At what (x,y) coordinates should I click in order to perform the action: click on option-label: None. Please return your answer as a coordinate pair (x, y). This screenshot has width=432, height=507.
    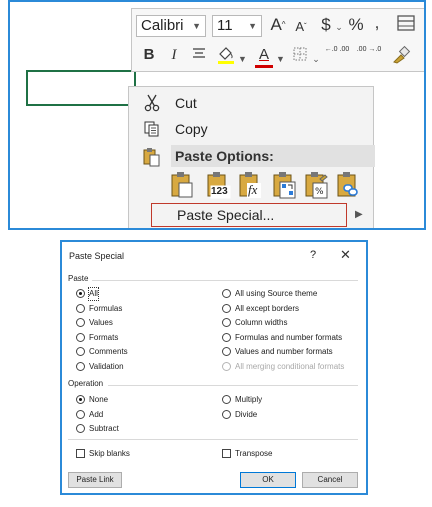
    Looking at the image, I should click on (99, 399).